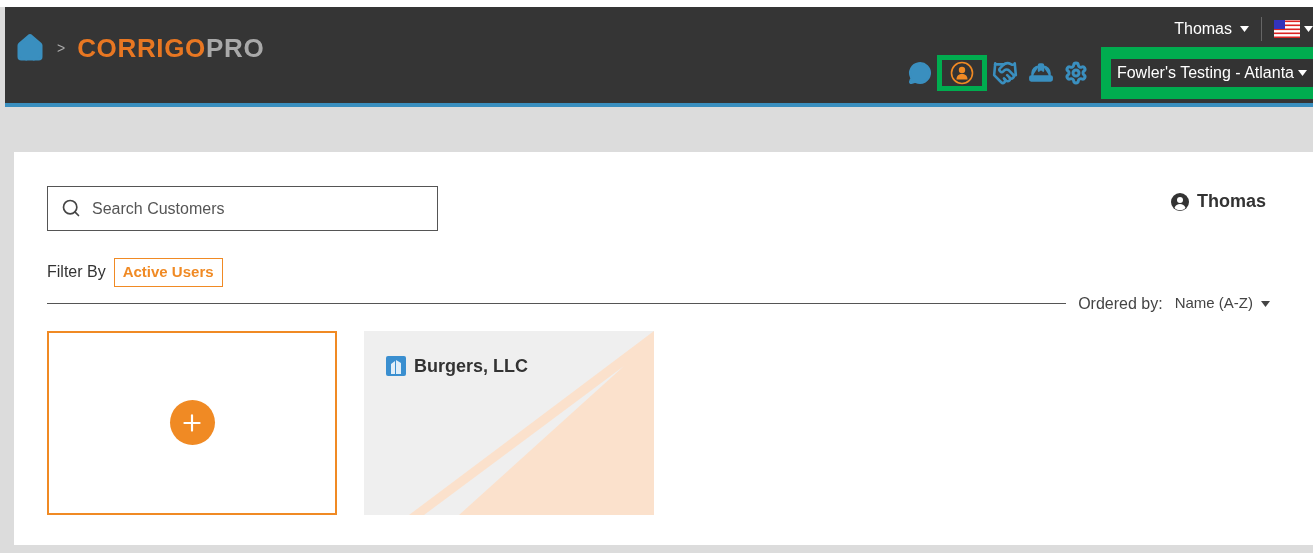 Image resolution: width=1313 pixels, height=553 pixels. Describe the element at coordinates (961, 73) in the screenshot. I see `person-icon` at that location.